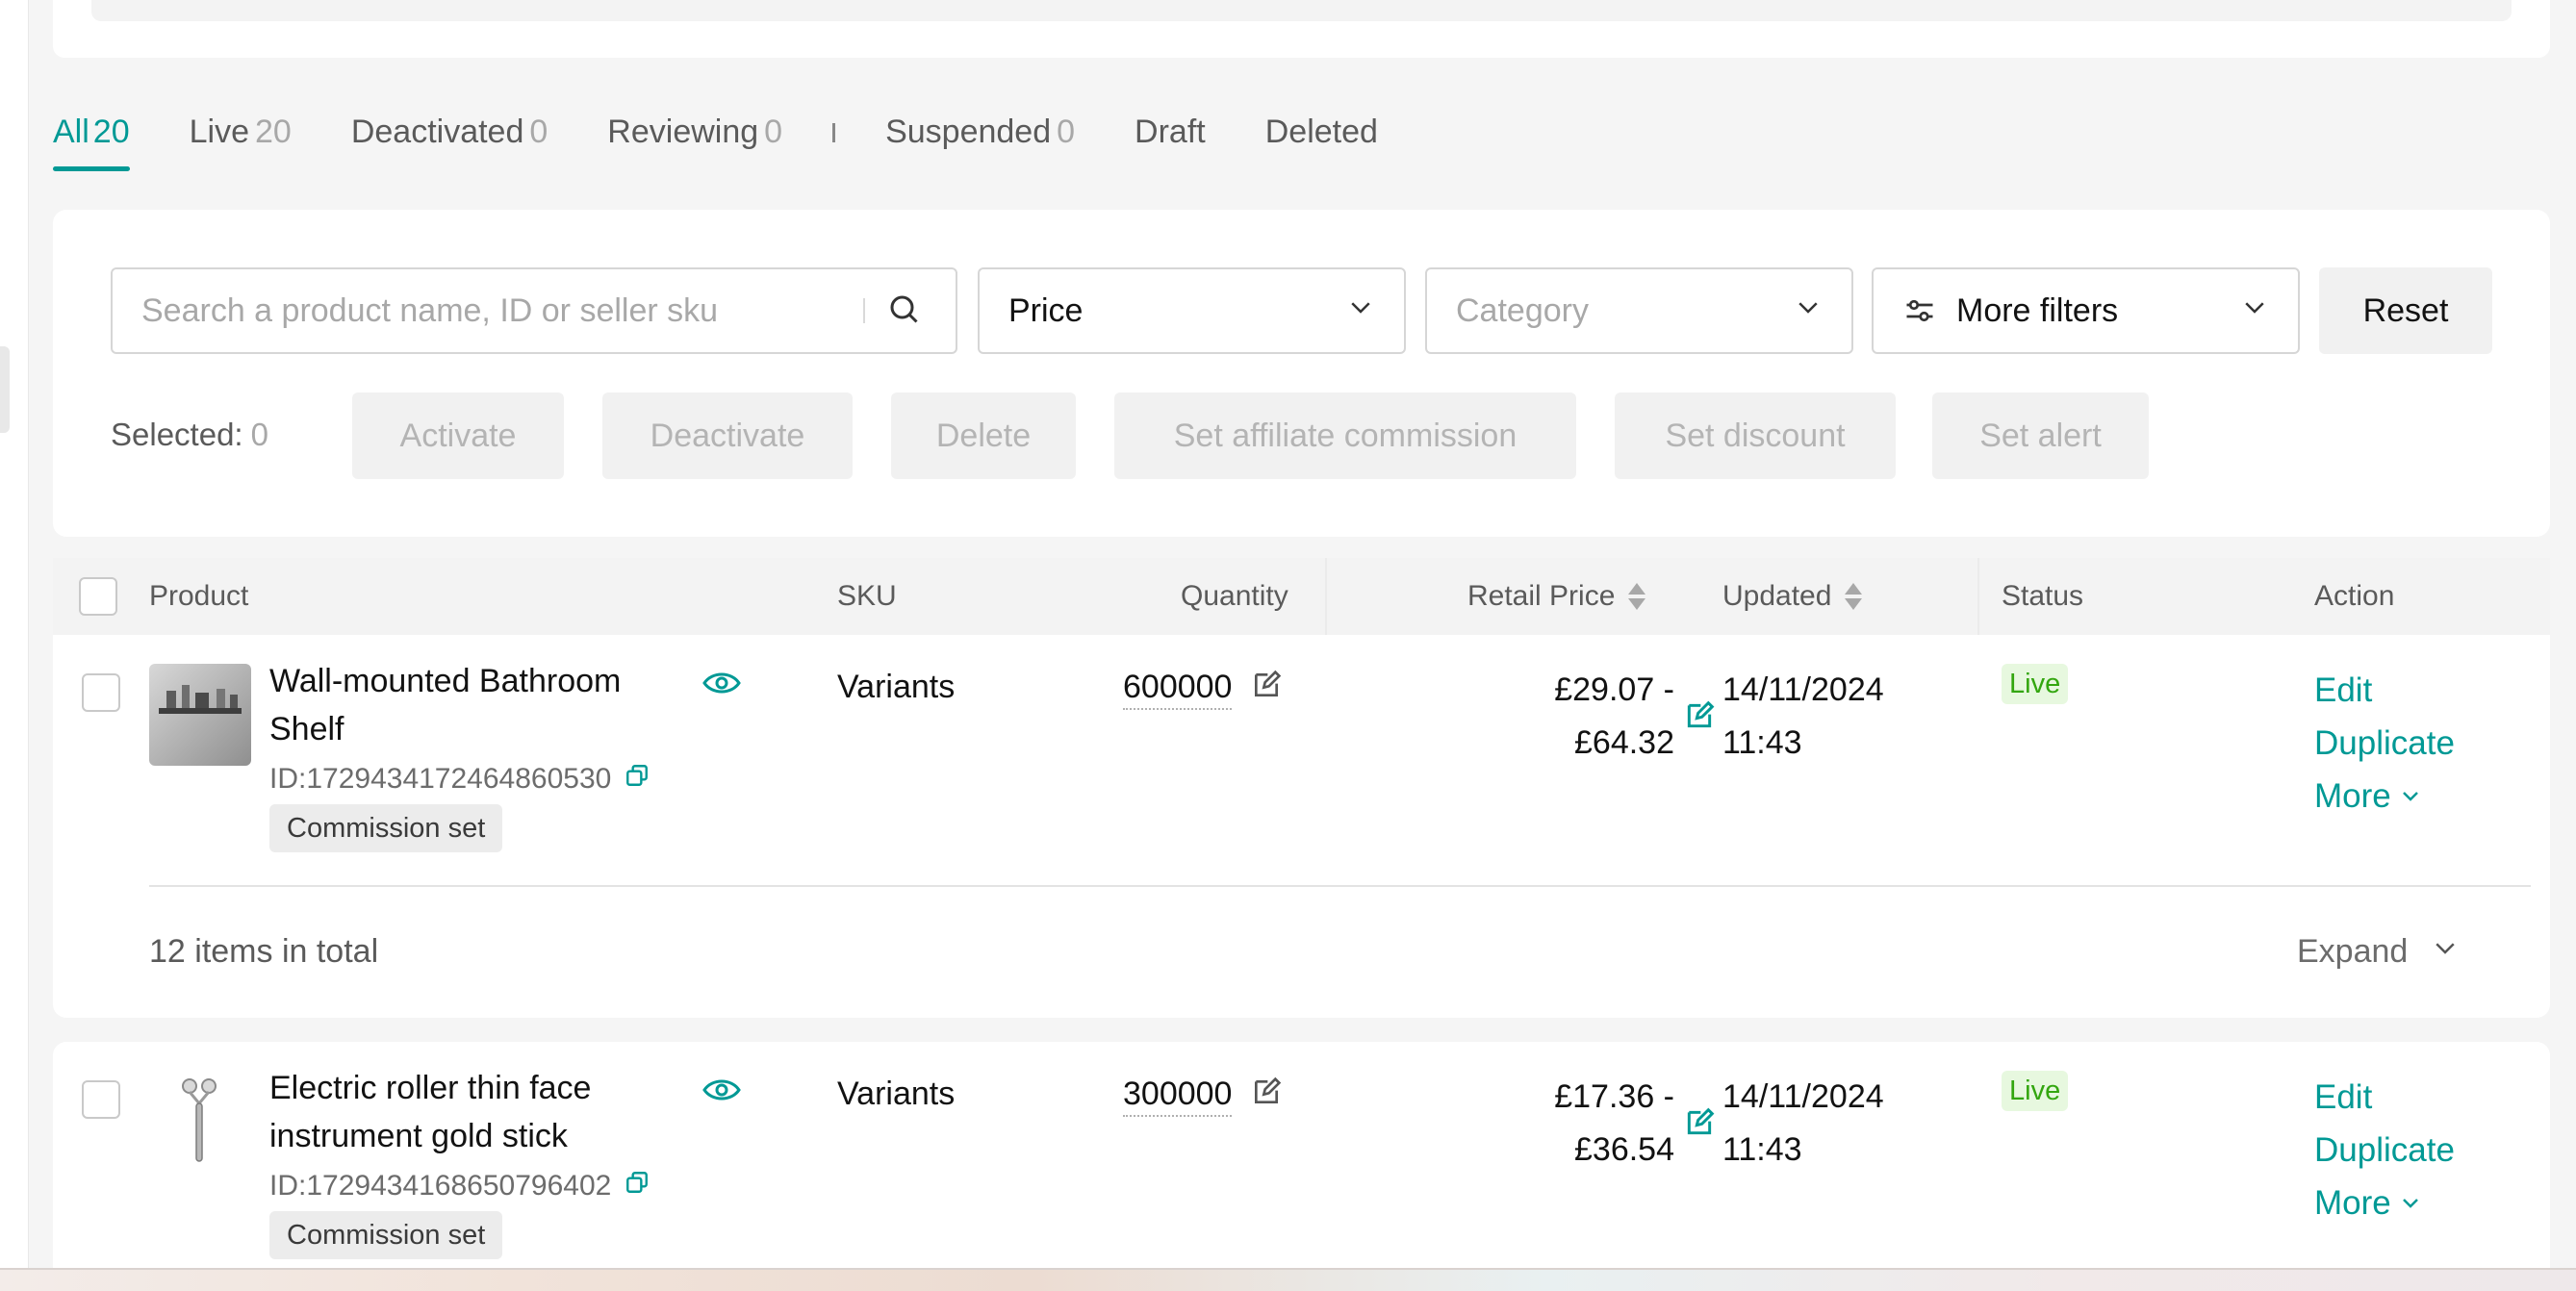 The height and width of the screenshot is (1291, 2576). Describe the element at coordinates (1170, 139) in the screenshot. I see `tab-draft: Draft` at that location.